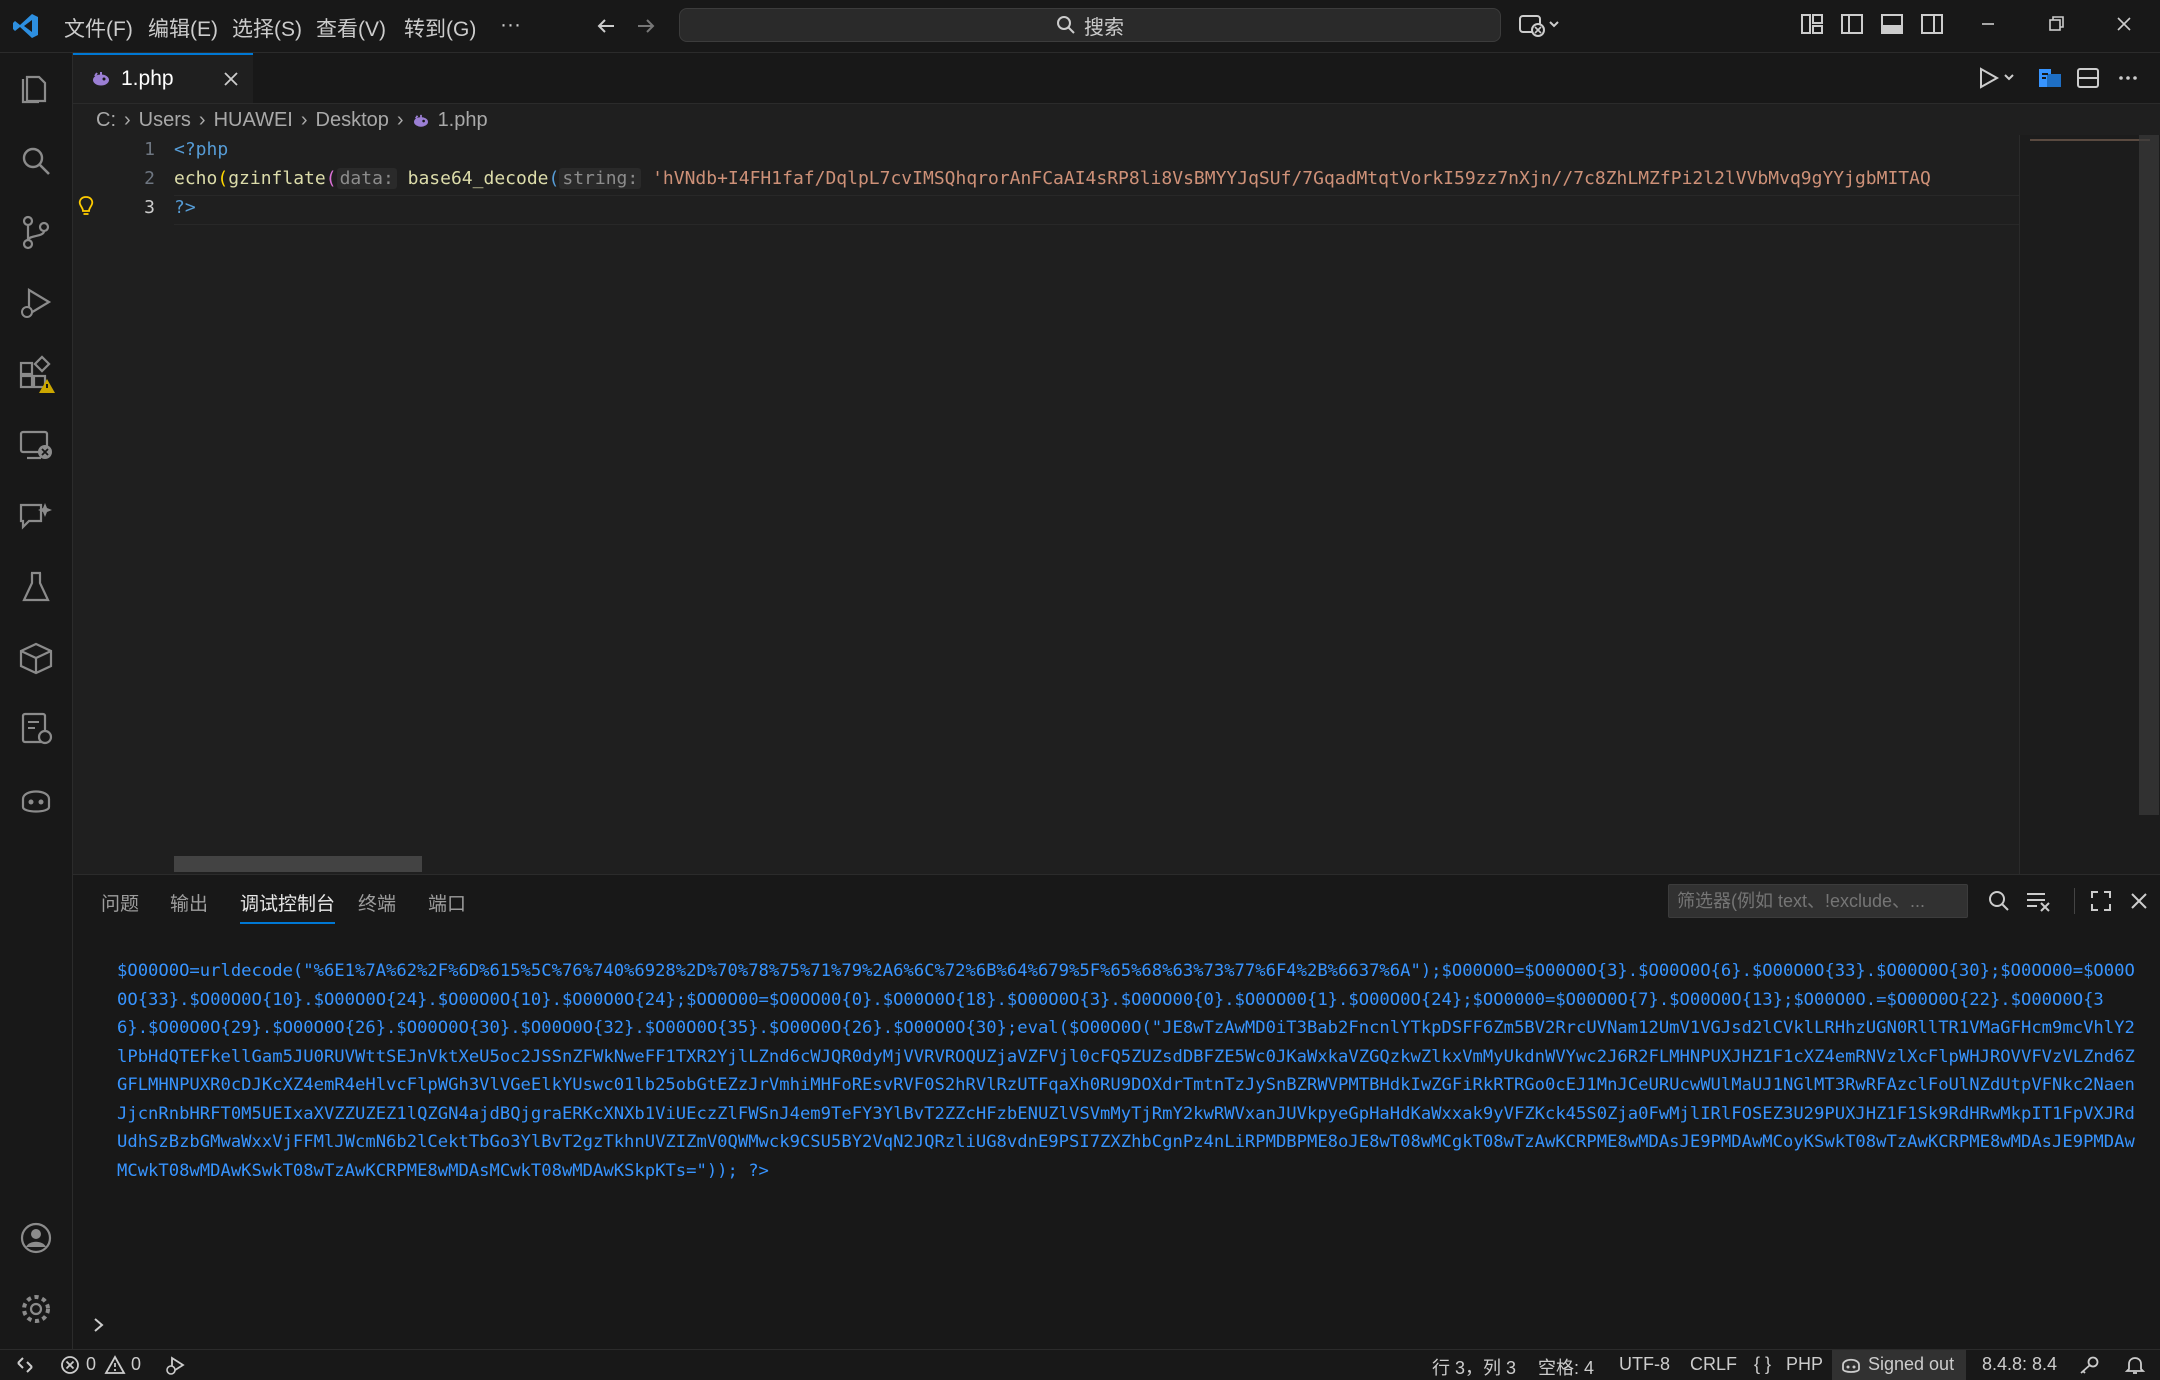 Image resolution: width=2160 pixels, height=1380 pixels. I want to click on param-hint-data: data:, so click(366, 178).